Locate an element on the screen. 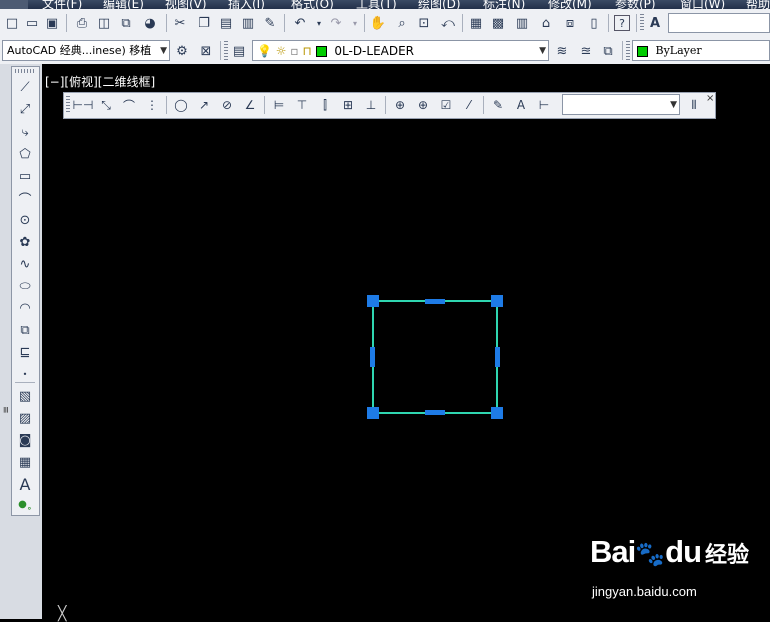 This screenshot has height=622, width=770. drawing-overlay is located at coordinates (435, 357).